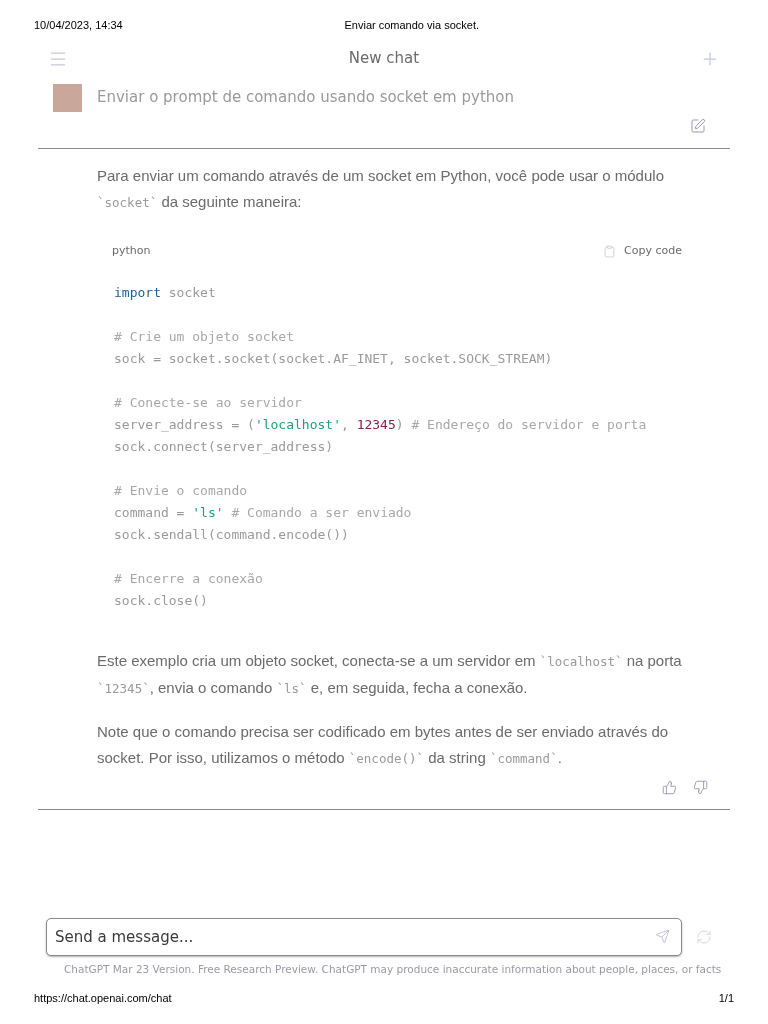  I want to click on print-date: 10/04/2023, 14:34, so click(78, 25).